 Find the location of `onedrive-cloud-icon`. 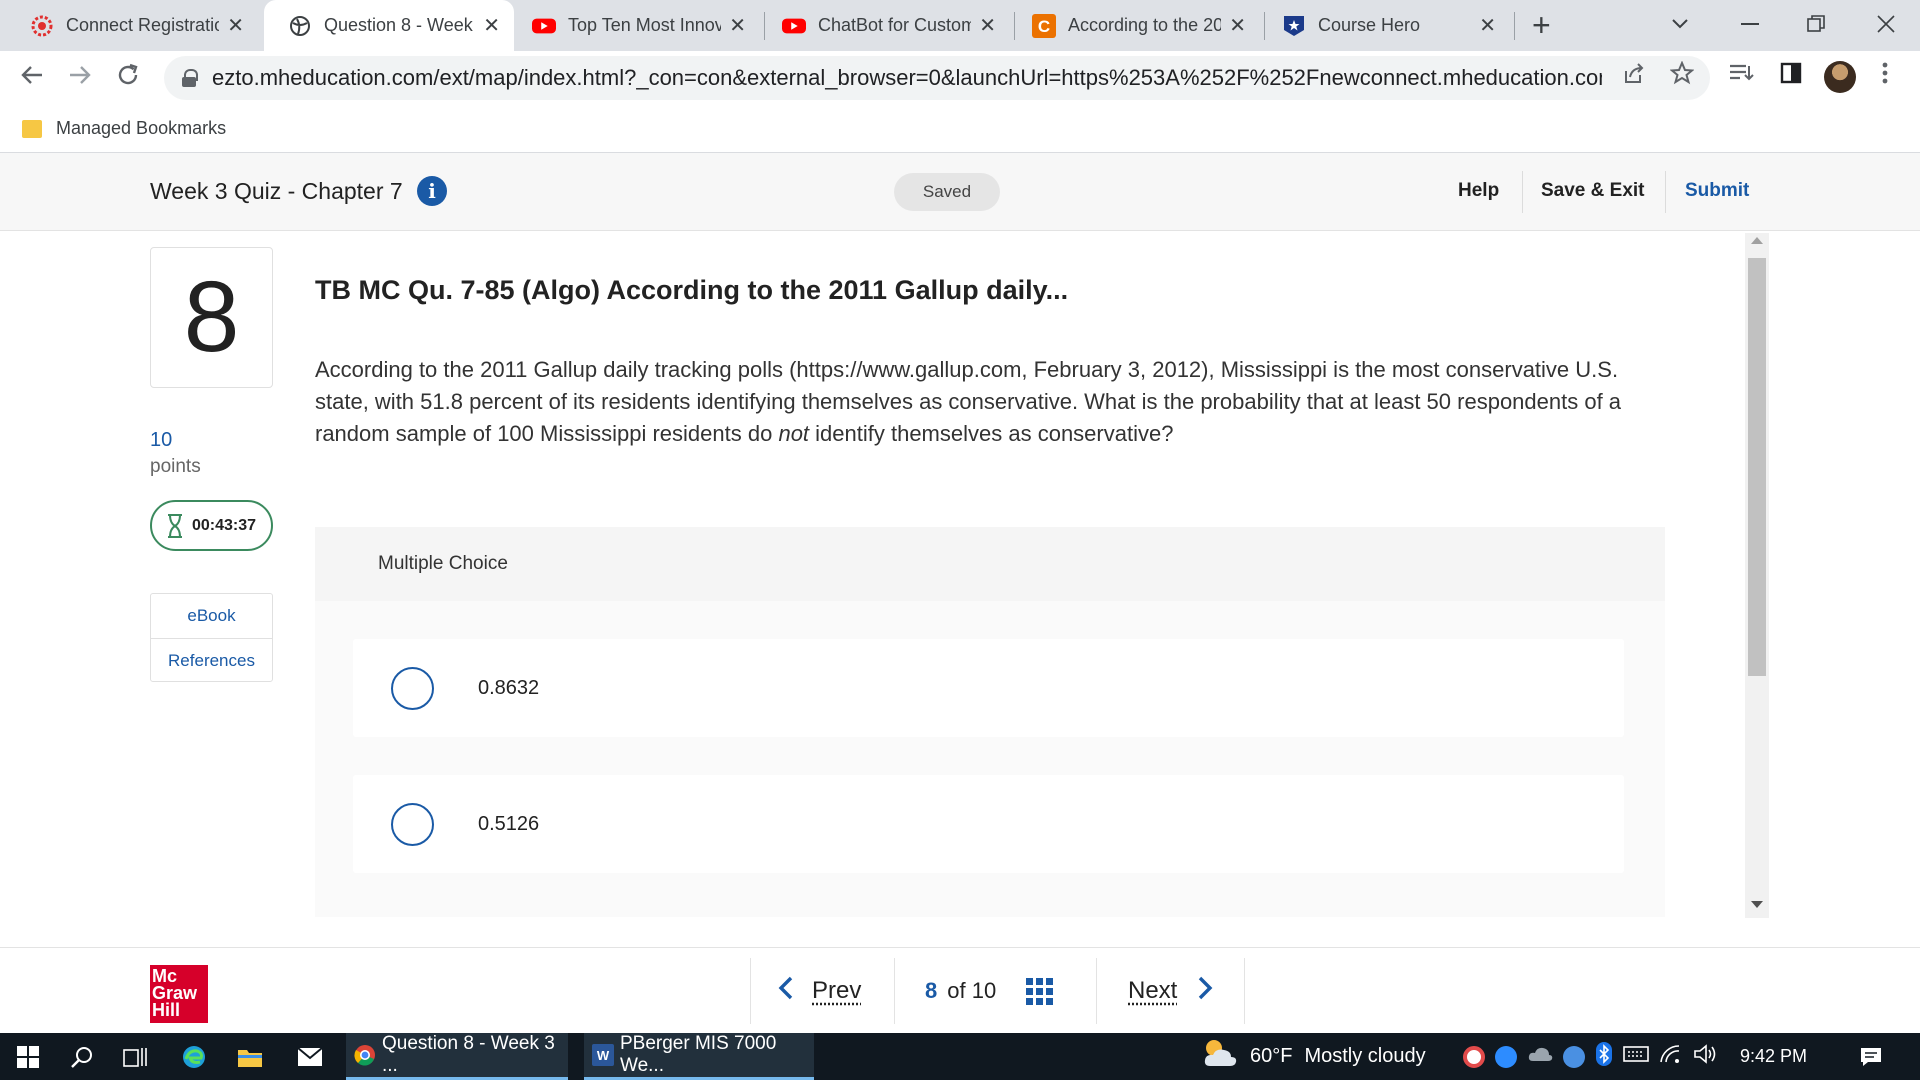

onedrive-cloud-icon is located at coordinates (1540, 1057).